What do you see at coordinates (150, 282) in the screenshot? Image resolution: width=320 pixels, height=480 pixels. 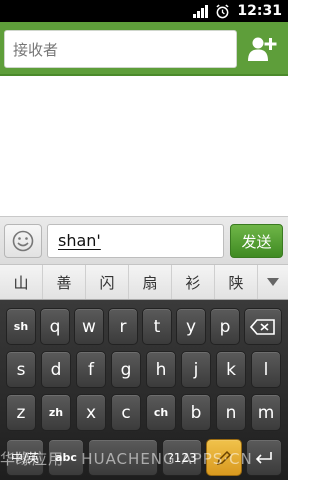 I see `candidate-word: 扇` at bounding box center [150, 282].